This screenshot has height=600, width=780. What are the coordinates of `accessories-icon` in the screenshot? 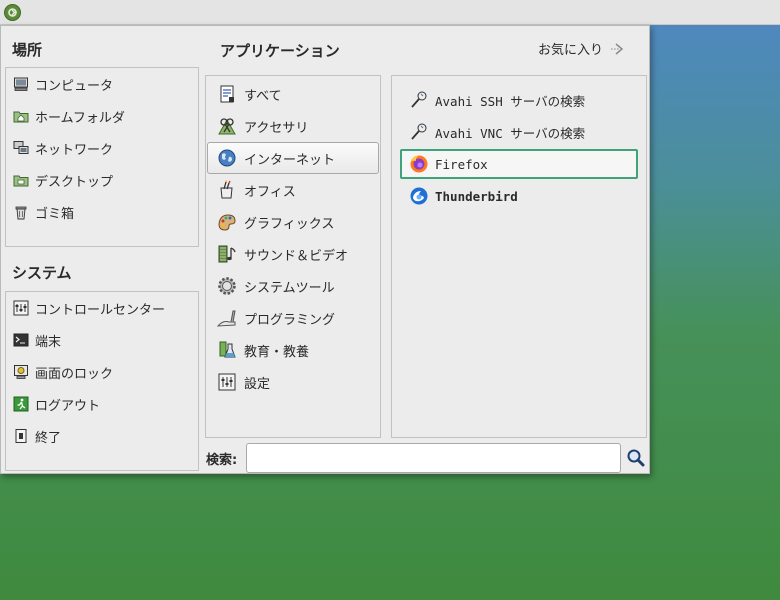 It's located at (227, 126).